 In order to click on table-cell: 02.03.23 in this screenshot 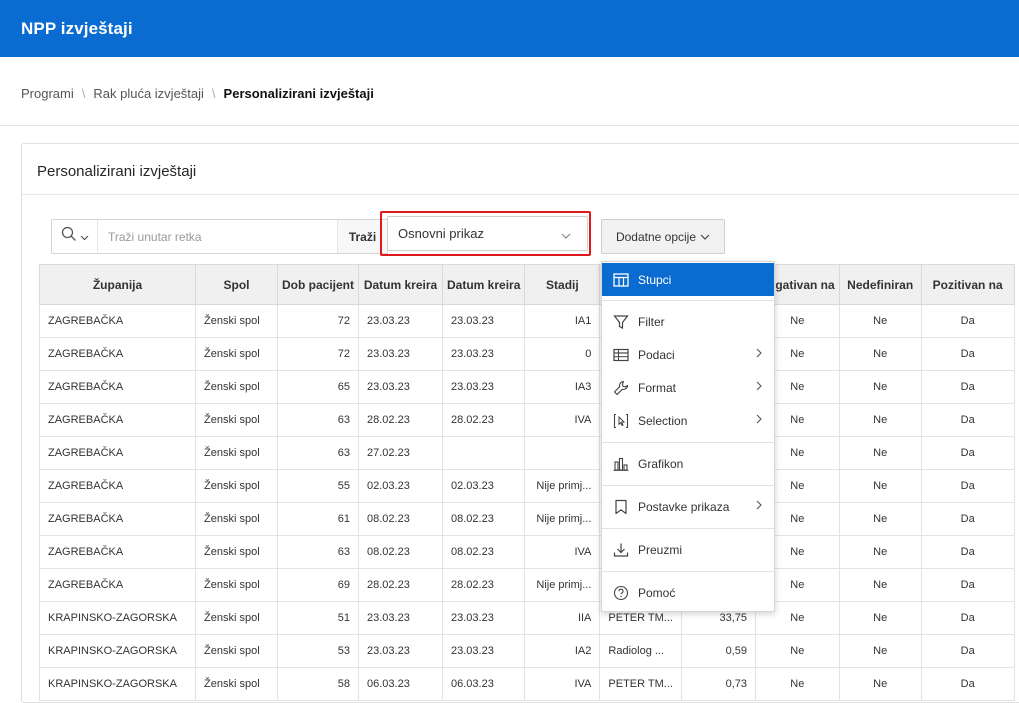, I will do `click(484, 486)`.